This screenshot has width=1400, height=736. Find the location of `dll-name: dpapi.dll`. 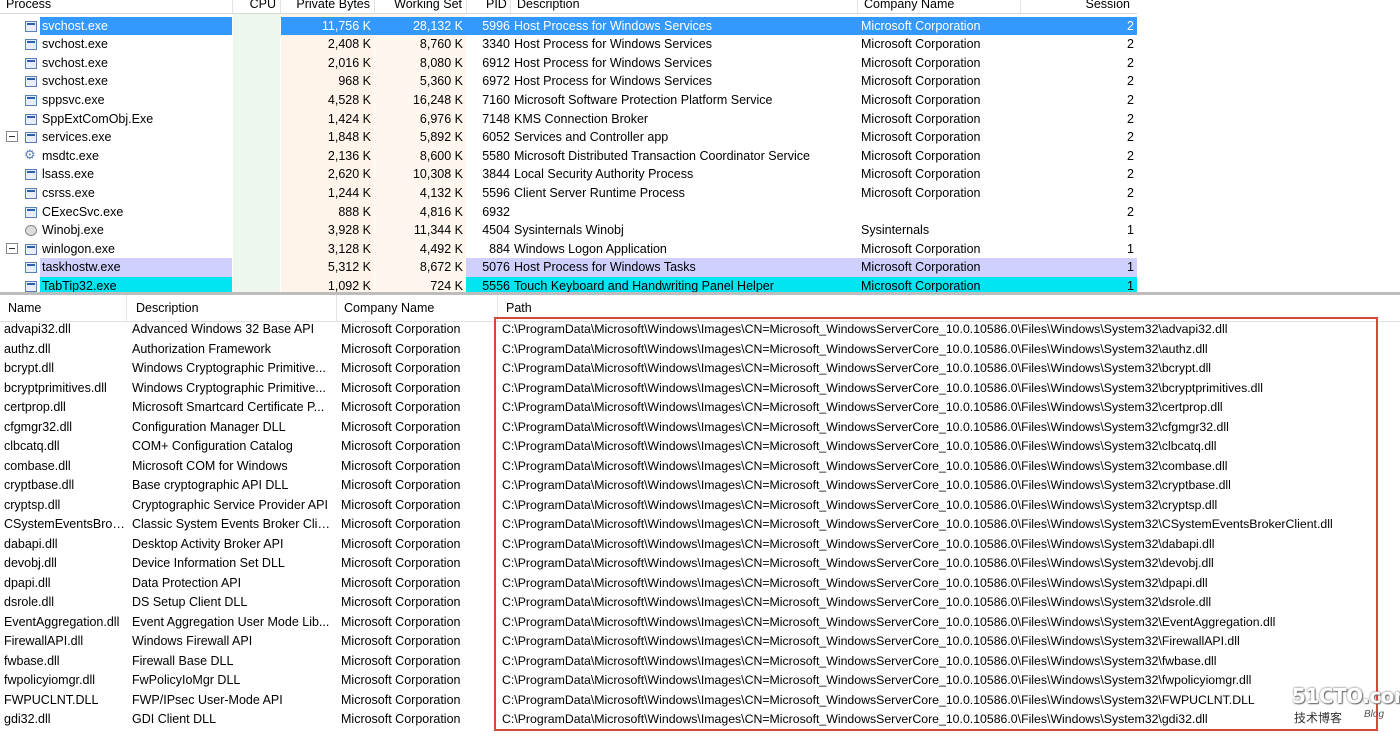

dll-name: dpapi.dll is located at coordinates (27, 582).